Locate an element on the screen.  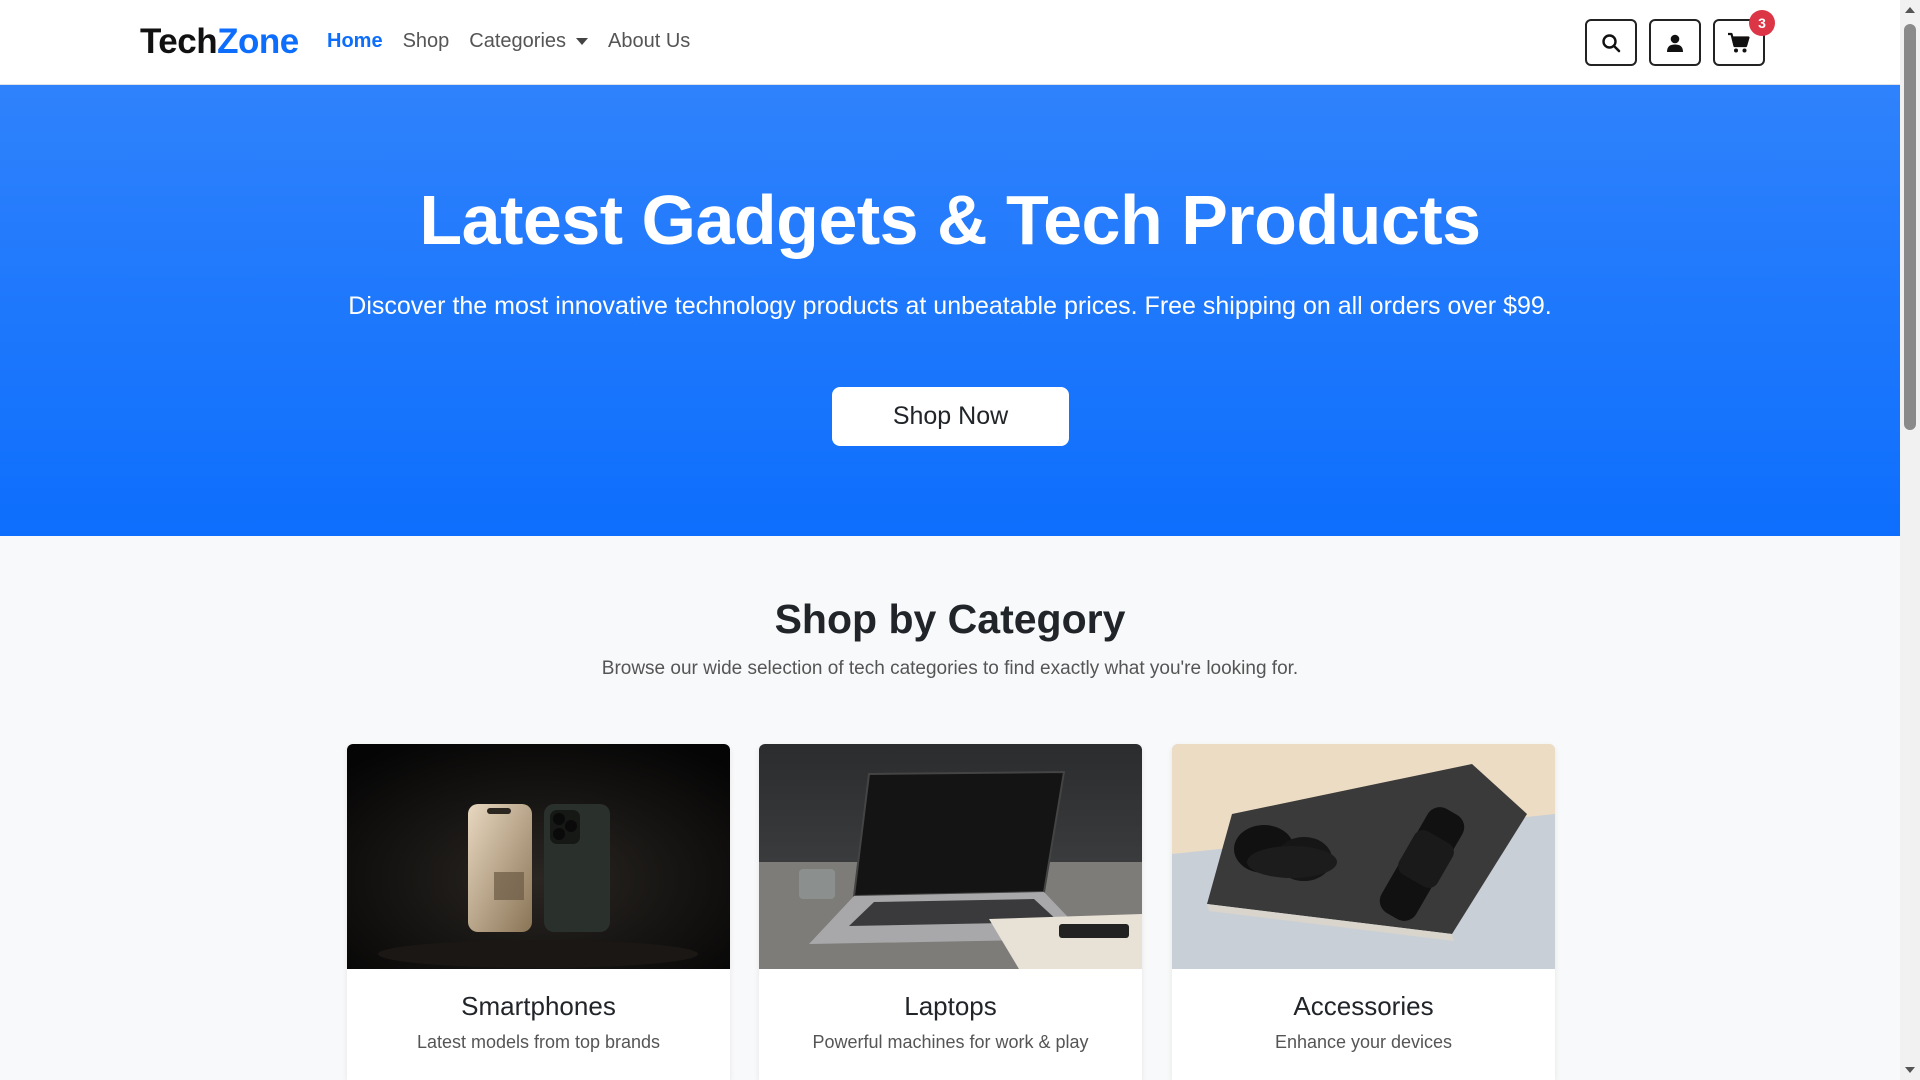
category-card-accessories: Accessories Enhance your devices is located at coordinates (1363, 912).